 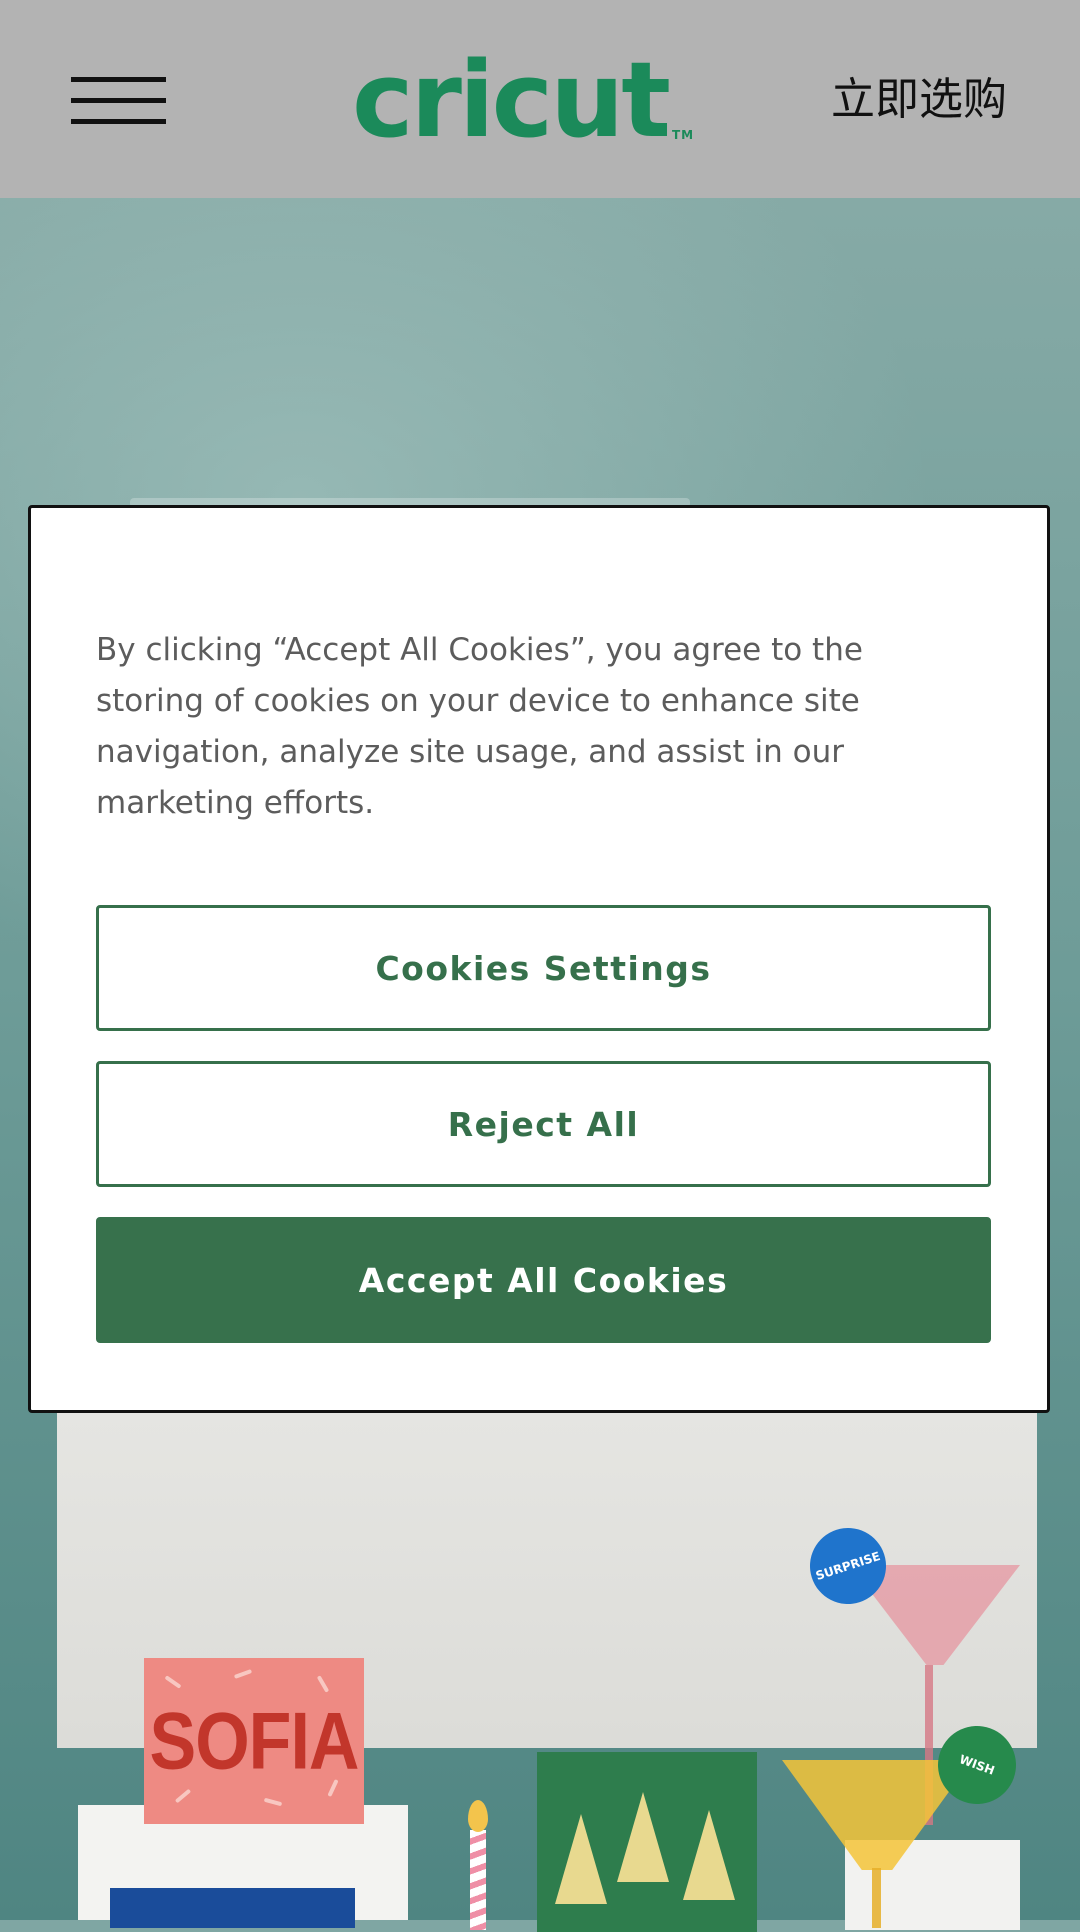 I want to click on accept-all-cookies-button: Accept All Cookies, so click(x=543, y=1280).